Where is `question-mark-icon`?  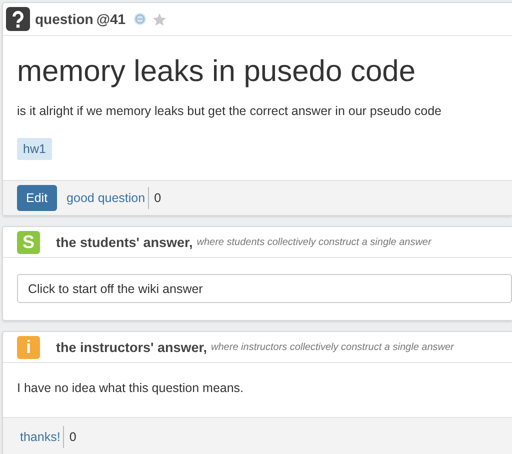 question-mark-icon is located at coordinates (18, 19).